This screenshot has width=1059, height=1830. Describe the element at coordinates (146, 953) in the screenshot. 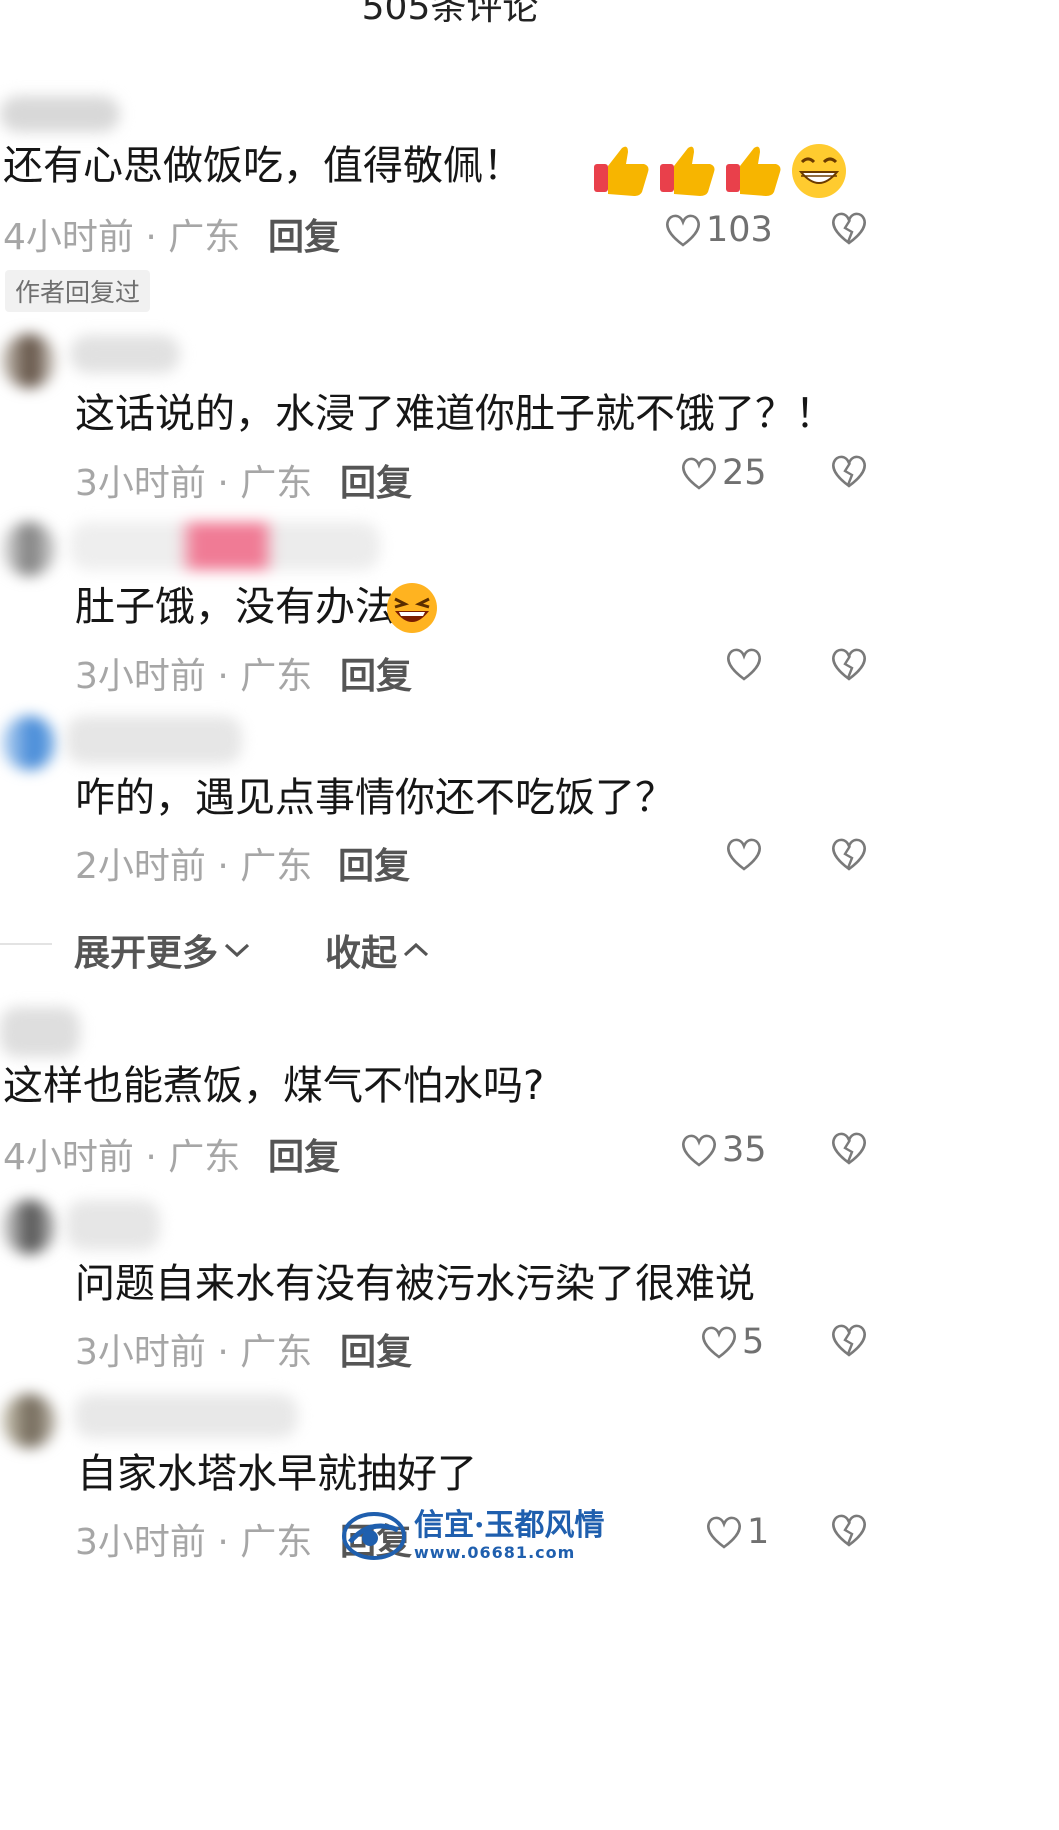

I see `expand-more-label: 展开更多` at that location.